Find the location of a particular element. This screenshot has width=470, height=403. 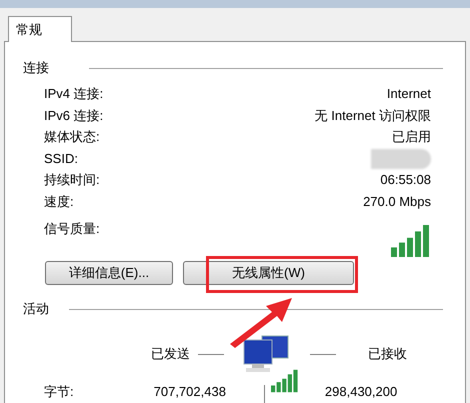

field-label: 速度: is located at coordinates (59, 201).